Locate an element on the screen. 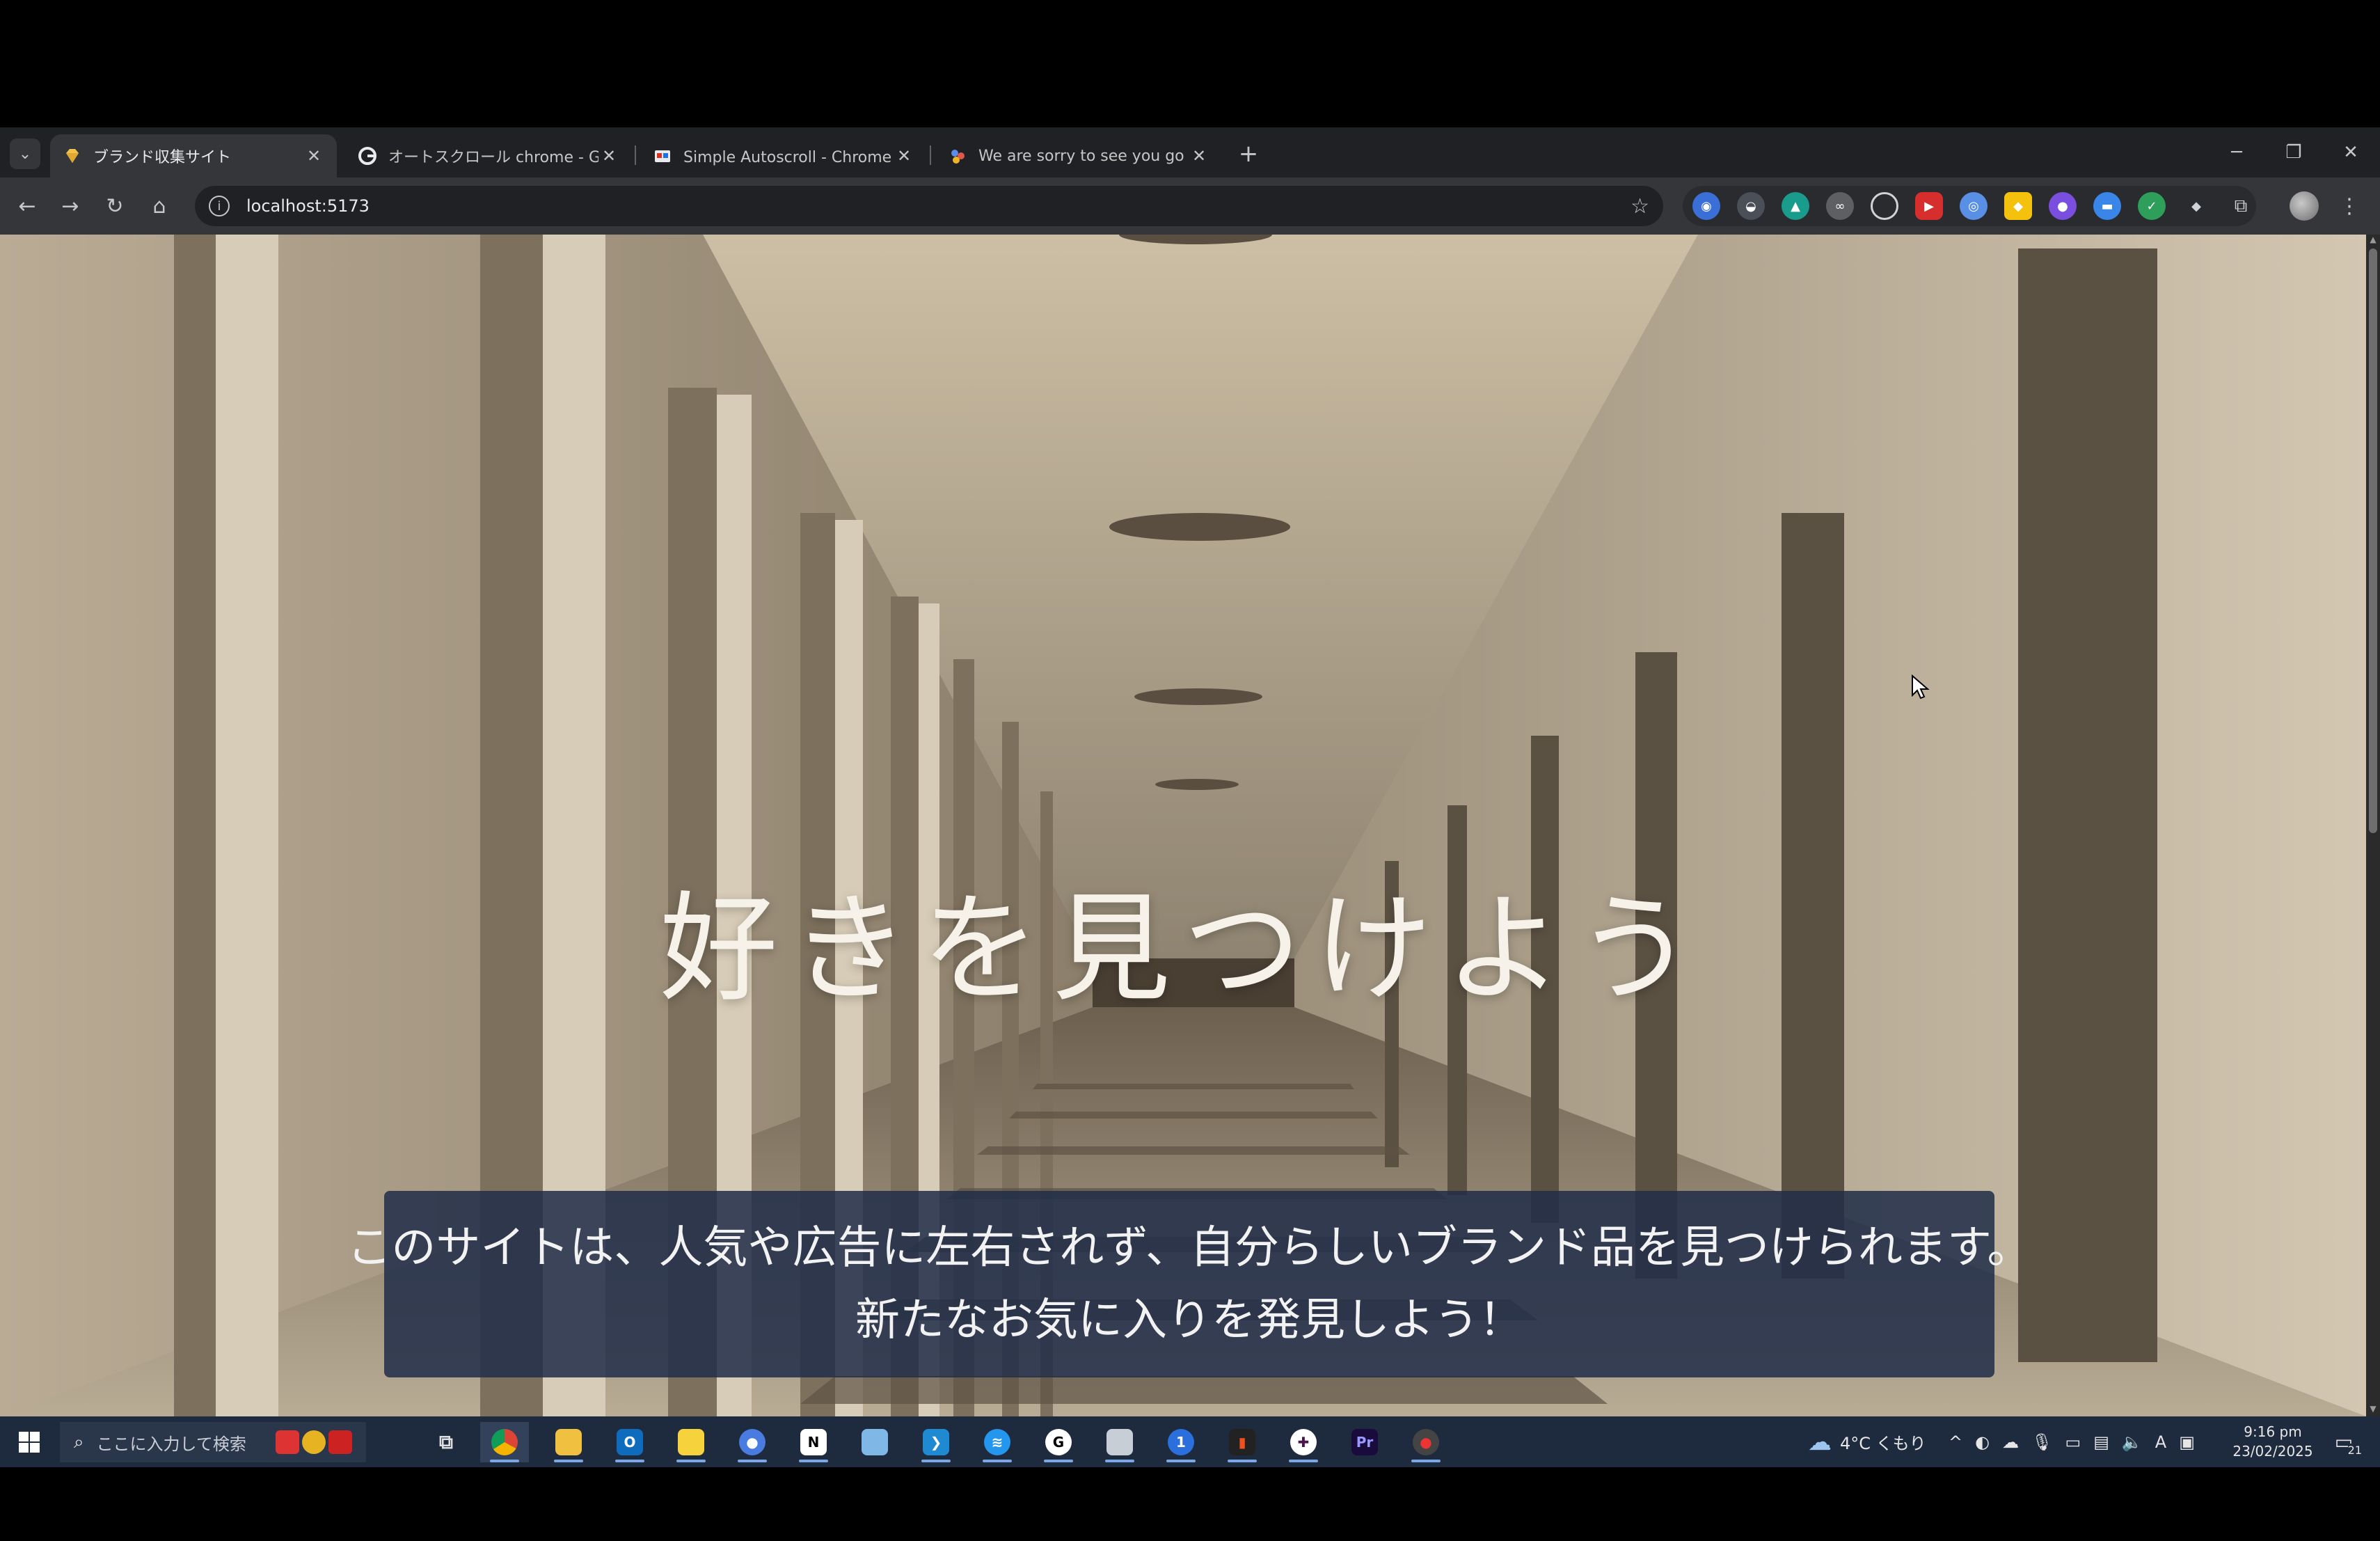 Image resolution: width=2380 pixels, height=1541 pixels. site-info-icon: i is located at coordinates (219, 206).